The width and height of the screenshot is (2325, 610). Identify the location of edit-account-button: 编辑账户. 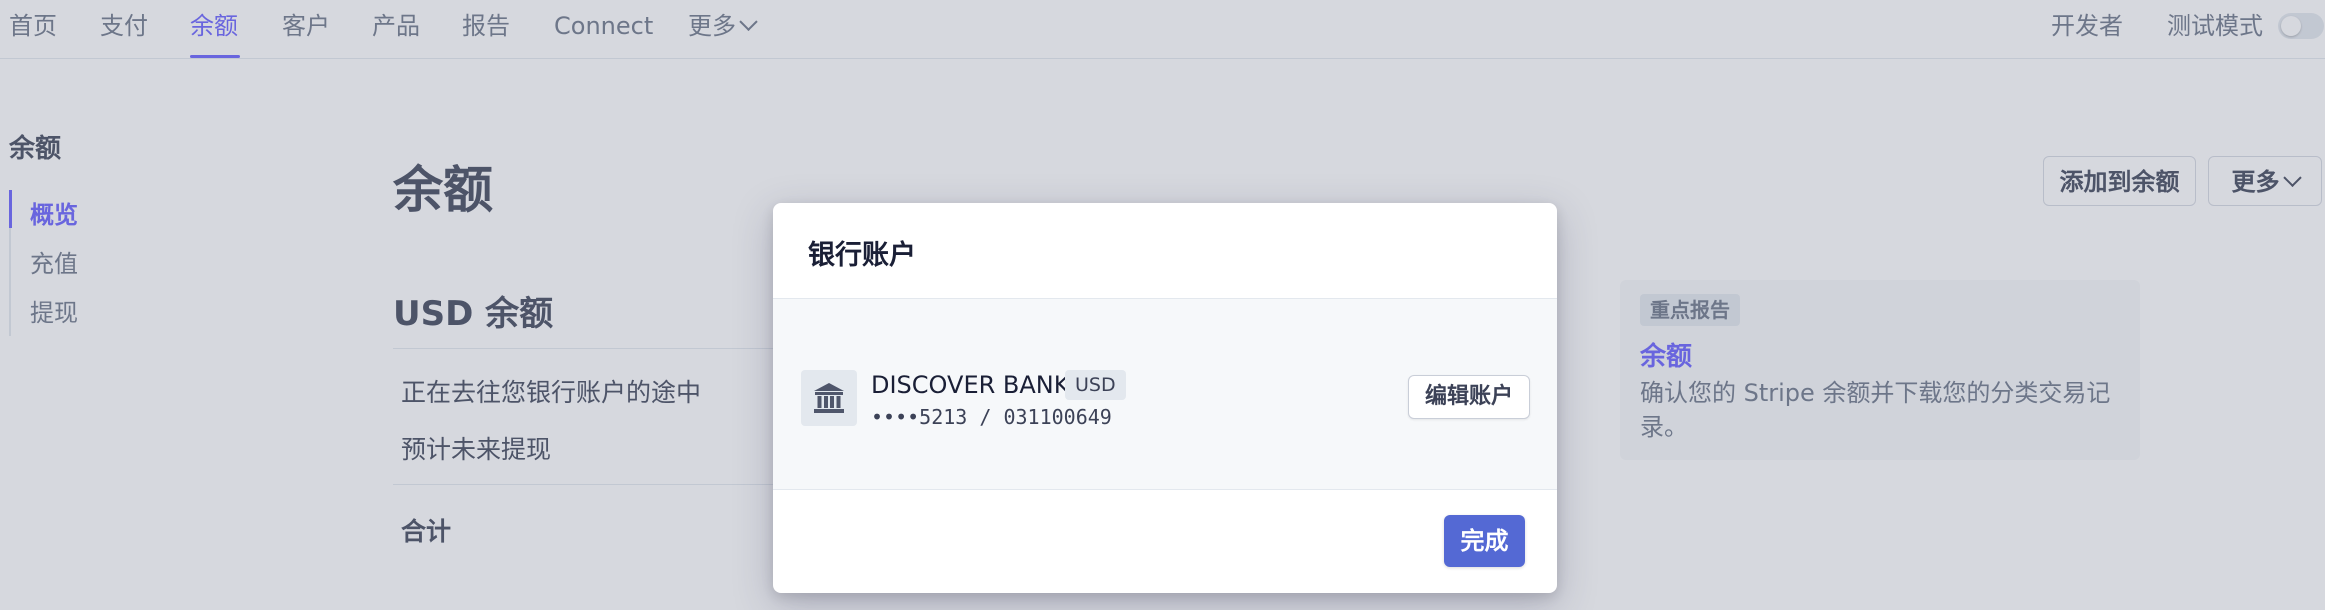
(1469, 397).